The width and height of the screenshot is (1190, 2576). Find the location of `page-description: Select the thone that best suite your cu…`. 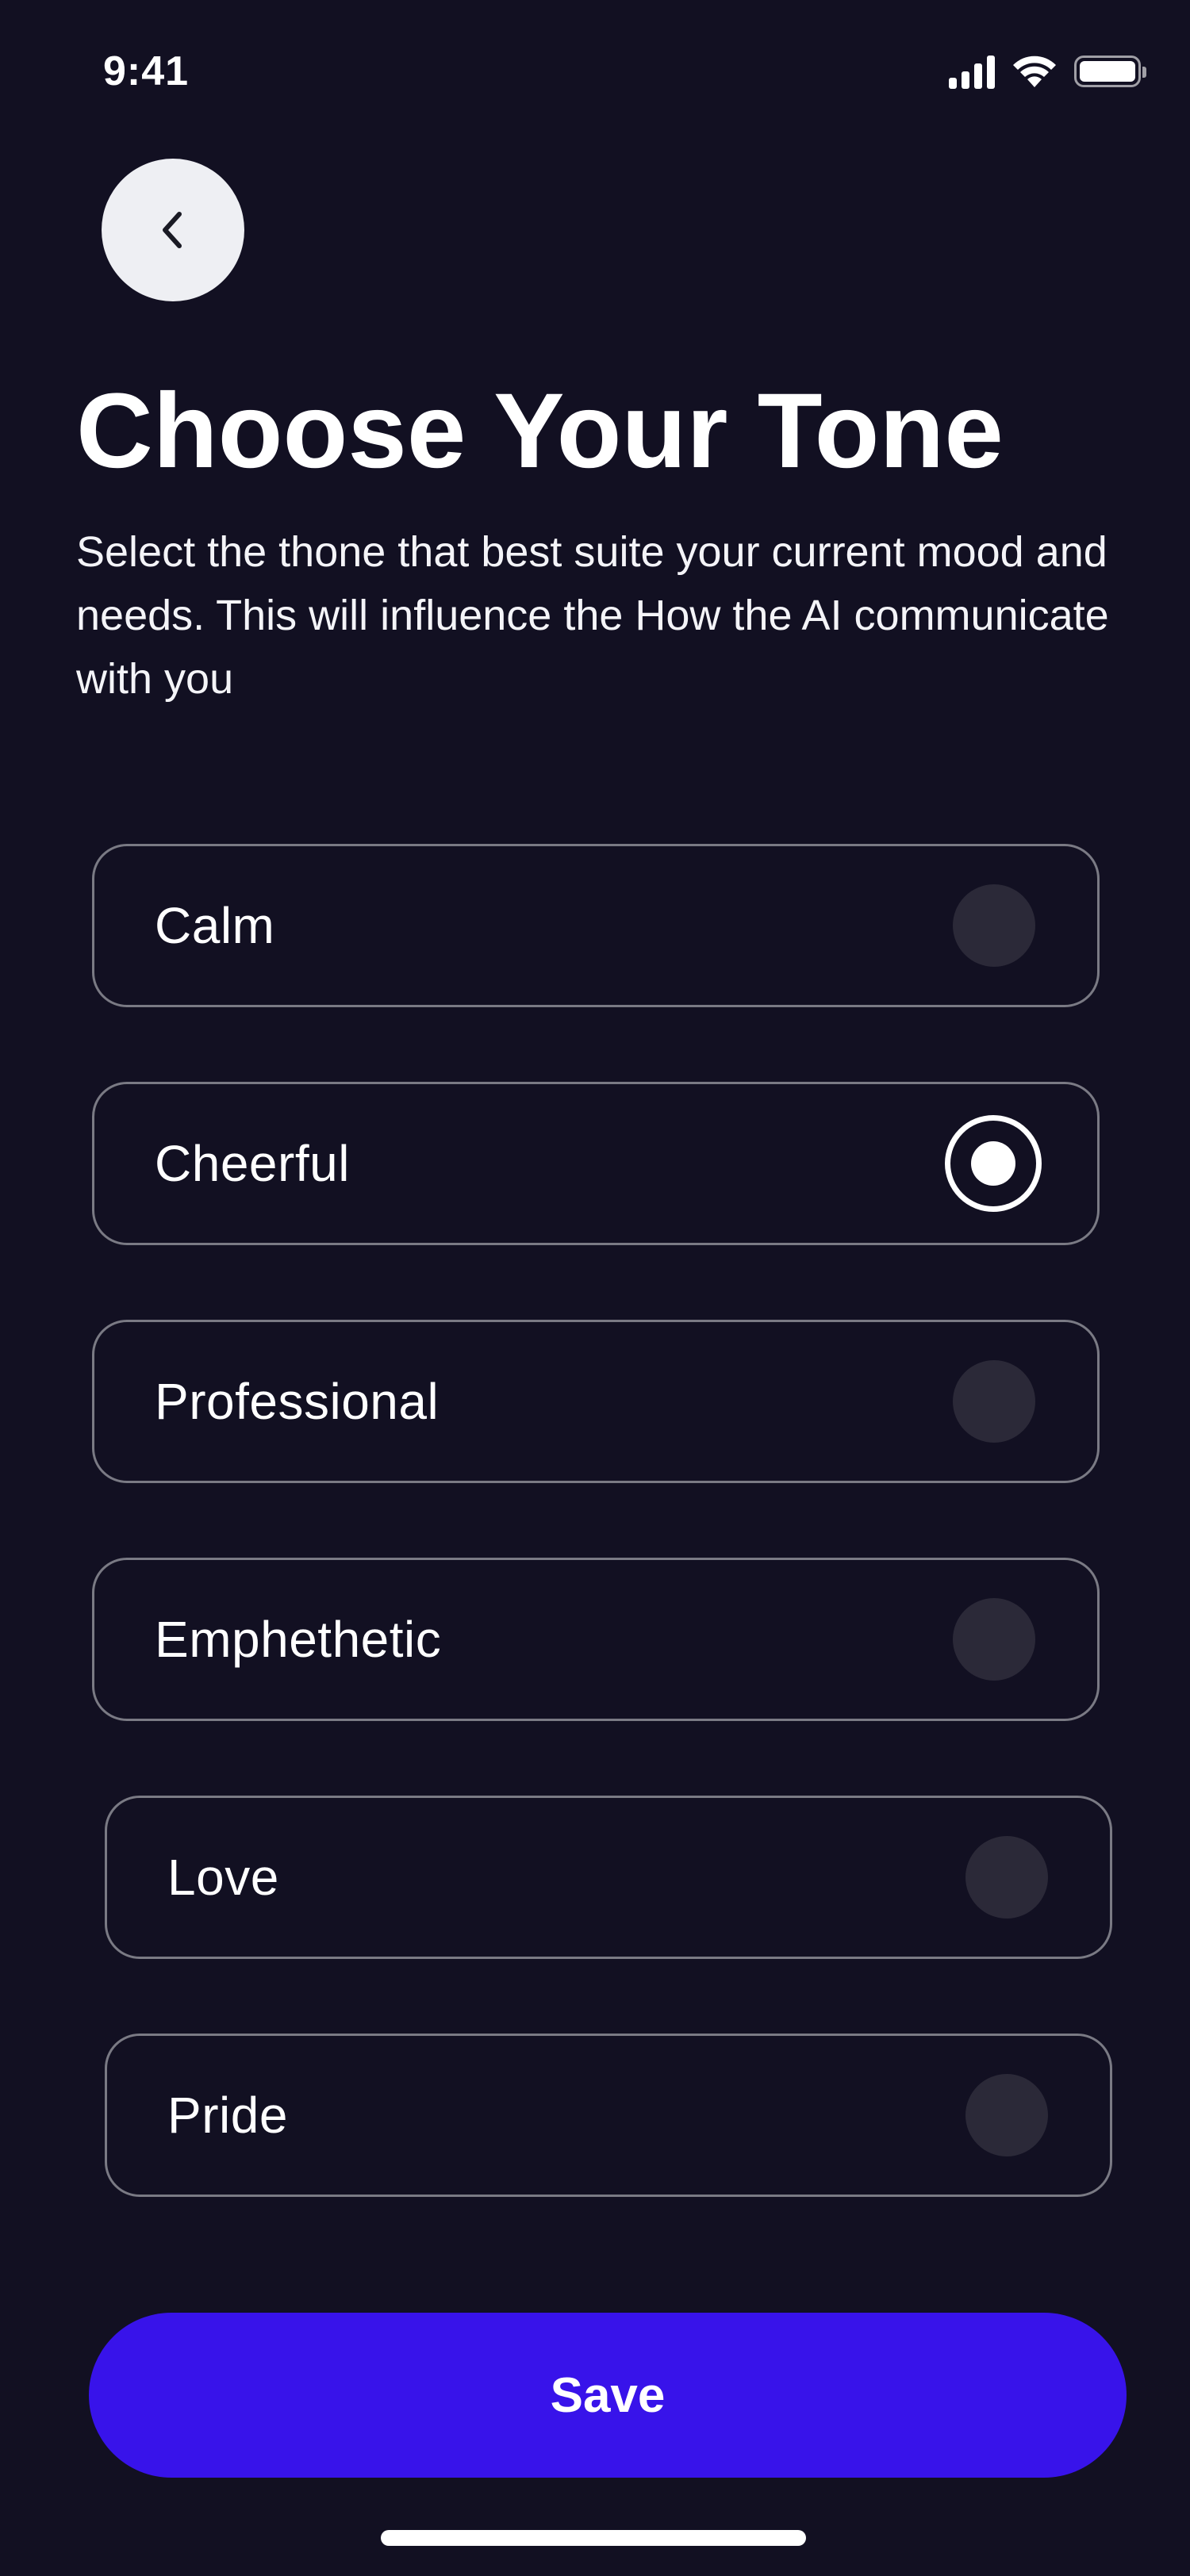

page-description: Select the thone that best suite your cu… is located at coordinates (592, 615).